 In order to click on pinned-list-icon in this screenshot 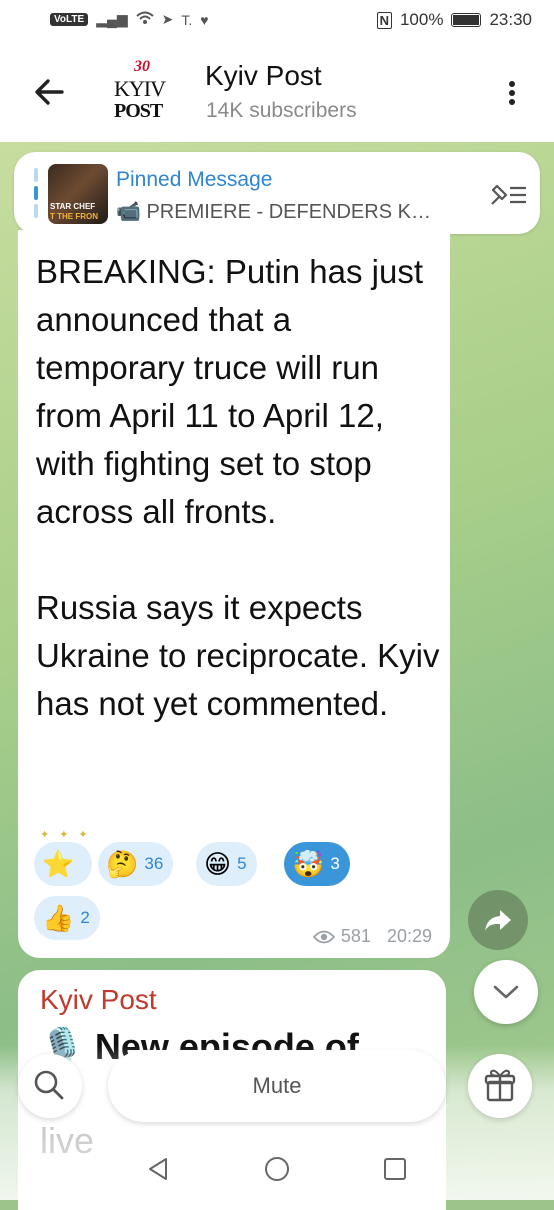, I will do `click(508, 194)`.